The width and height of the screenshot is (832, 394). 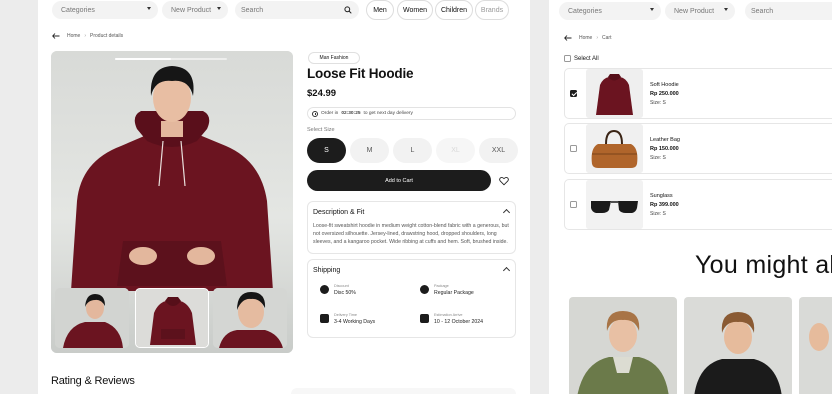 What do you see at coordinates (355, 322) in the screenshot?
I see `shipping-item-value: 3-4 Working Days` at bounding box center [355, 322].